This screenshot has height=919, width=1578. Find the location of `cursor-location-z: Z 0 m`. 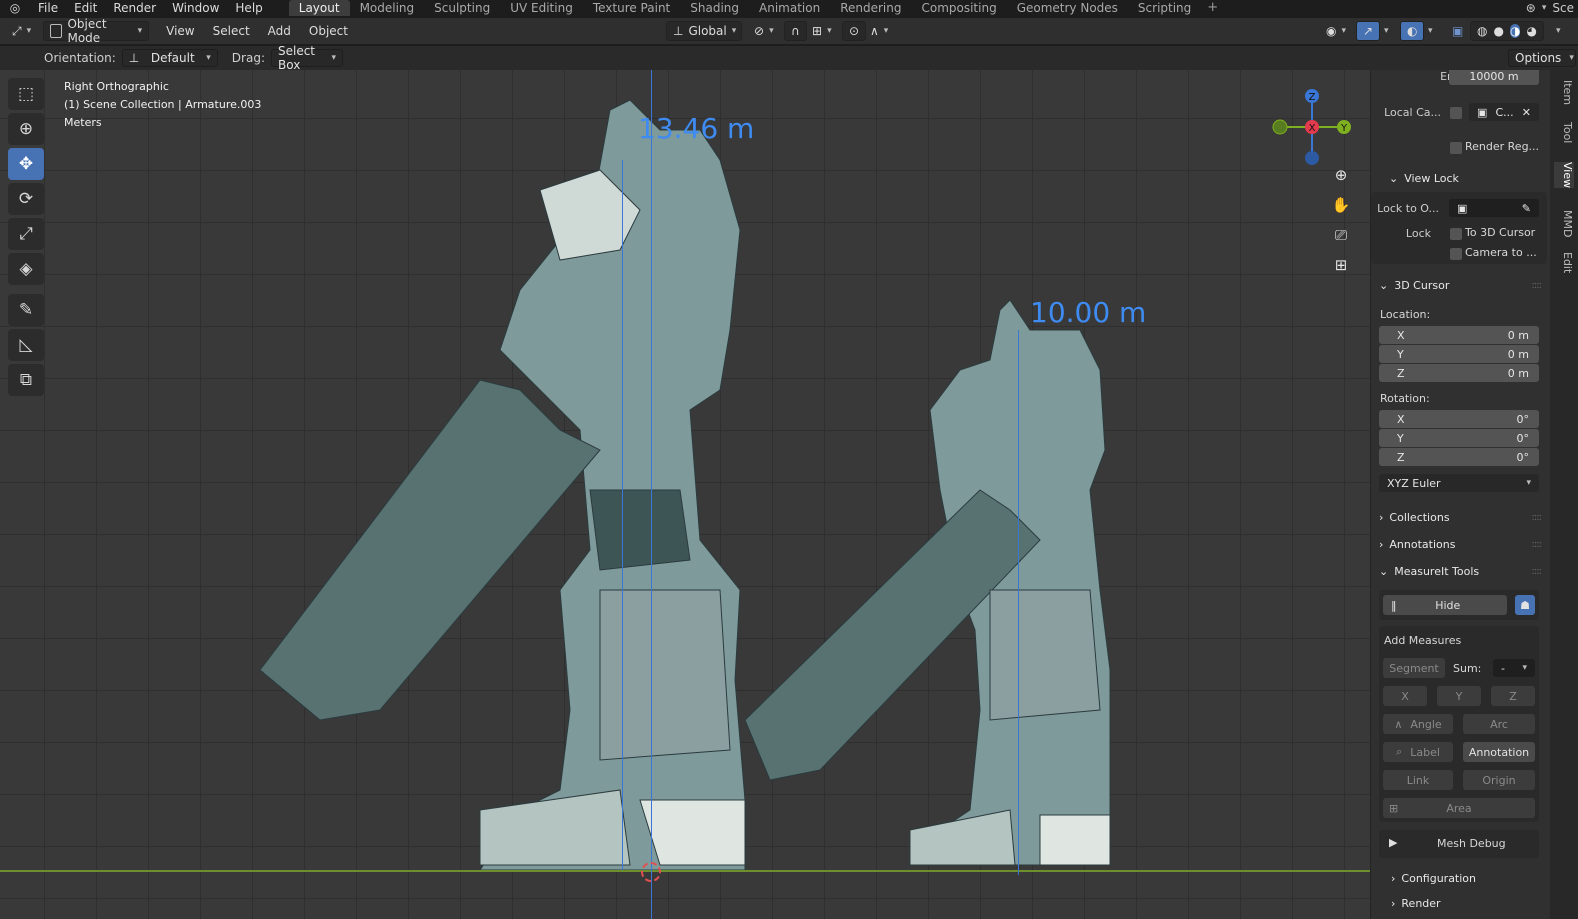

cursor-location-z: Z 0 m is located at coordinates (1459, 373).